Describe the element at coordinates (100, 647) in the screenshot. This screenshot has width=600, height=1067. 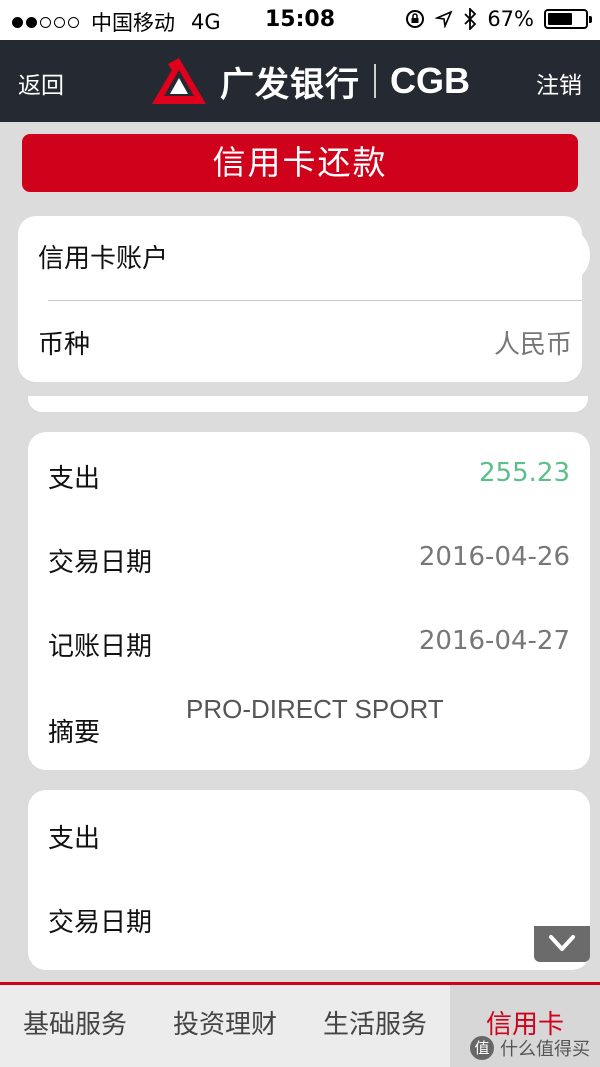
I see `post-date-label: 记账日期` at that location.